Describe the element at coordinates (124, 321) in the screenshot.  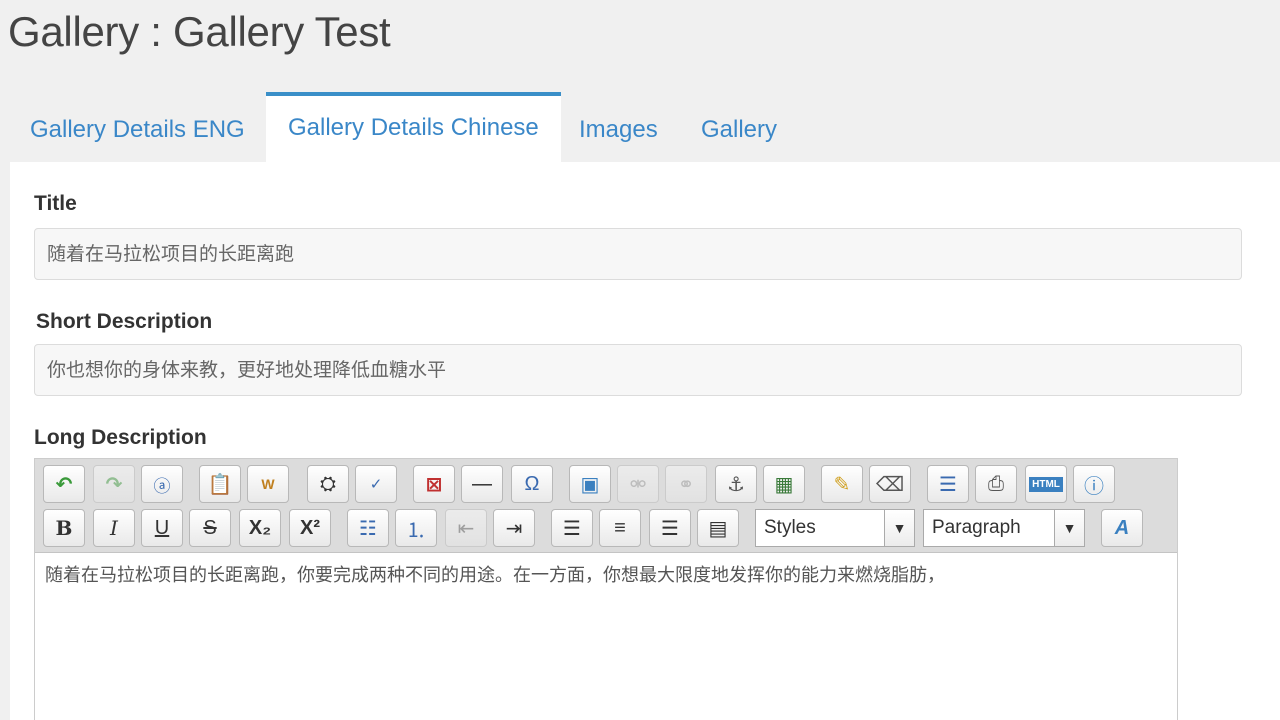
I see `short-description-label: Short Description` at that location.